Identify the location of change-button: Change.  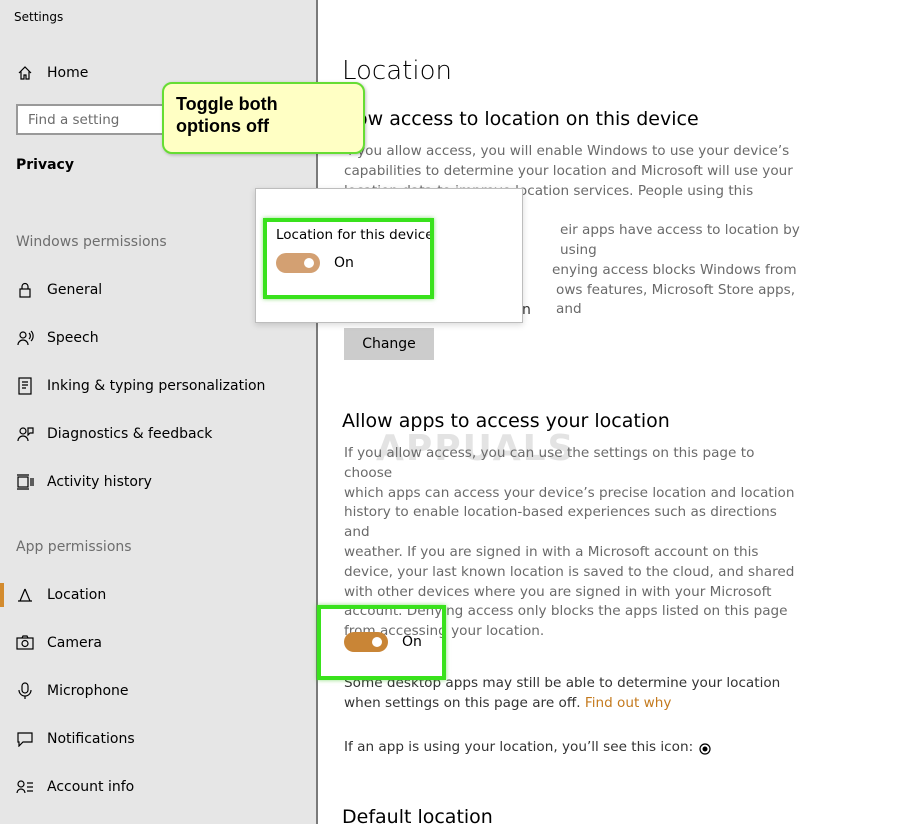
(389, 344).